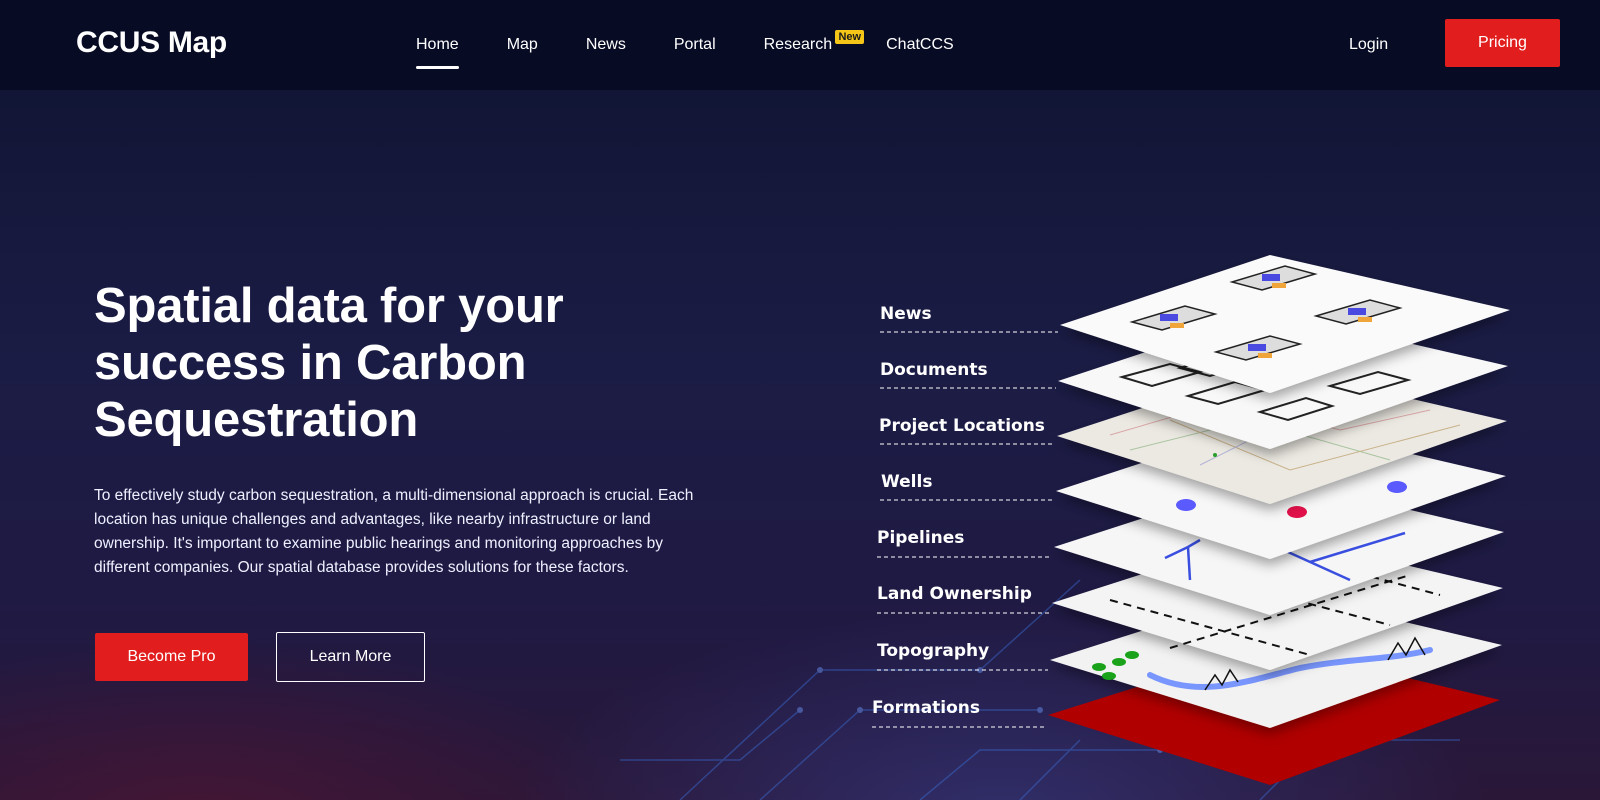 This screenshot has width=1600, height=800. I want to click on login-link: Login, so click(1368, 45).